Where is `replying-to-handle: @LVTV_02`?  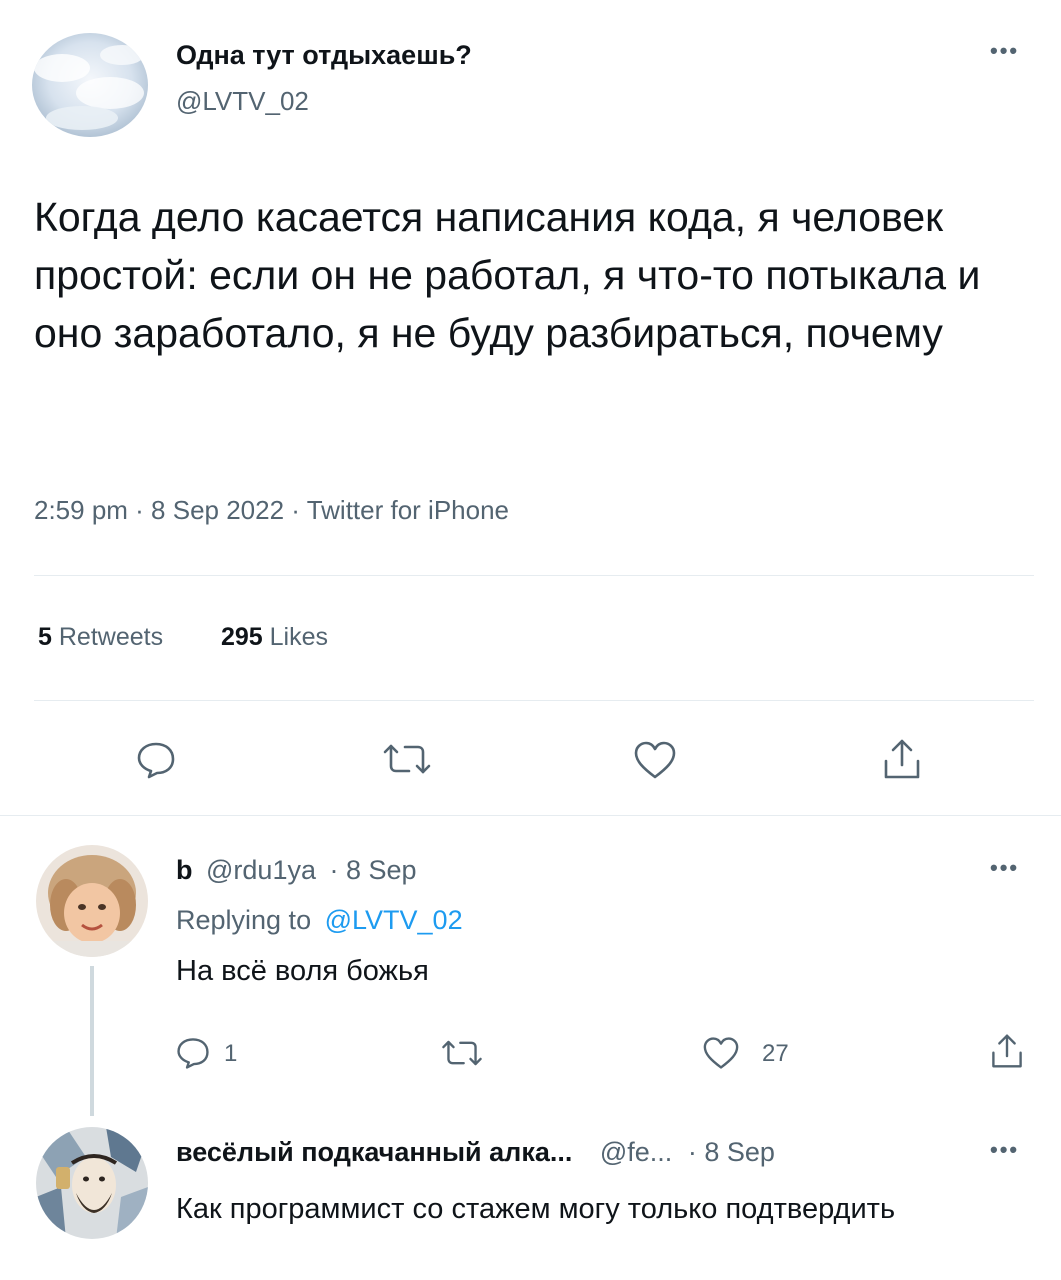
replying-to-handle: @LVTV_02 is located at coordinates (394, 920).